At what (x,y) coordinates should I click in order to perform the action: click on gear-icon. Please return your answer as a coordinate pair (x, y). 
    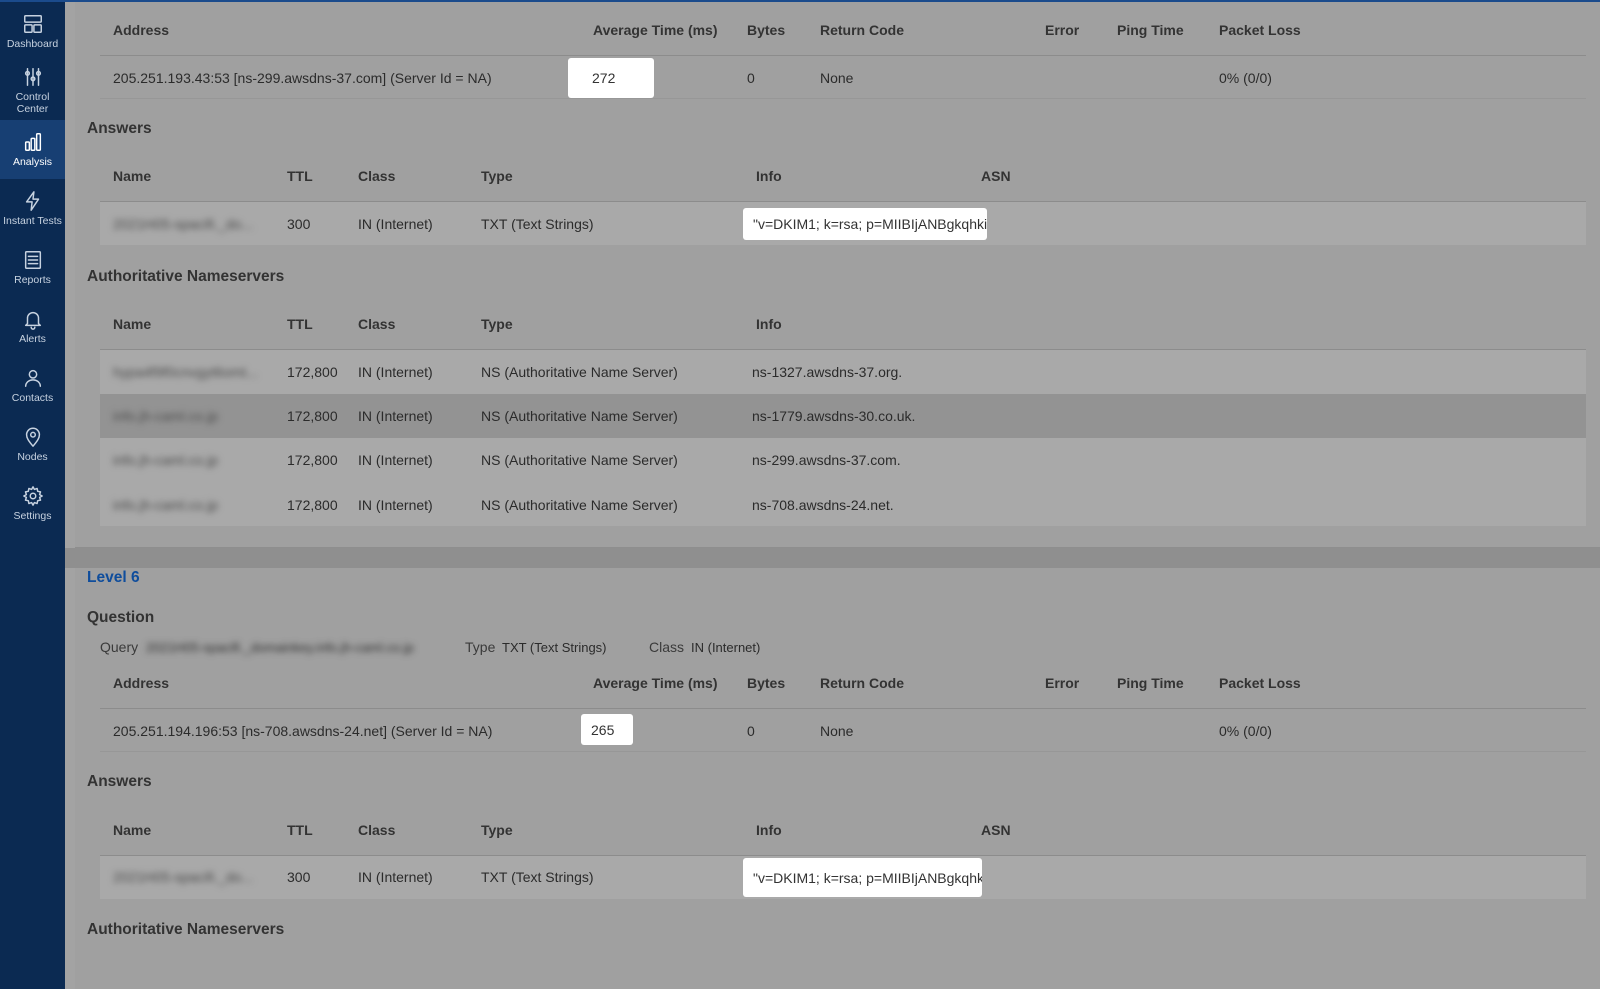
    Looking at the image, I should click on (32, 496).